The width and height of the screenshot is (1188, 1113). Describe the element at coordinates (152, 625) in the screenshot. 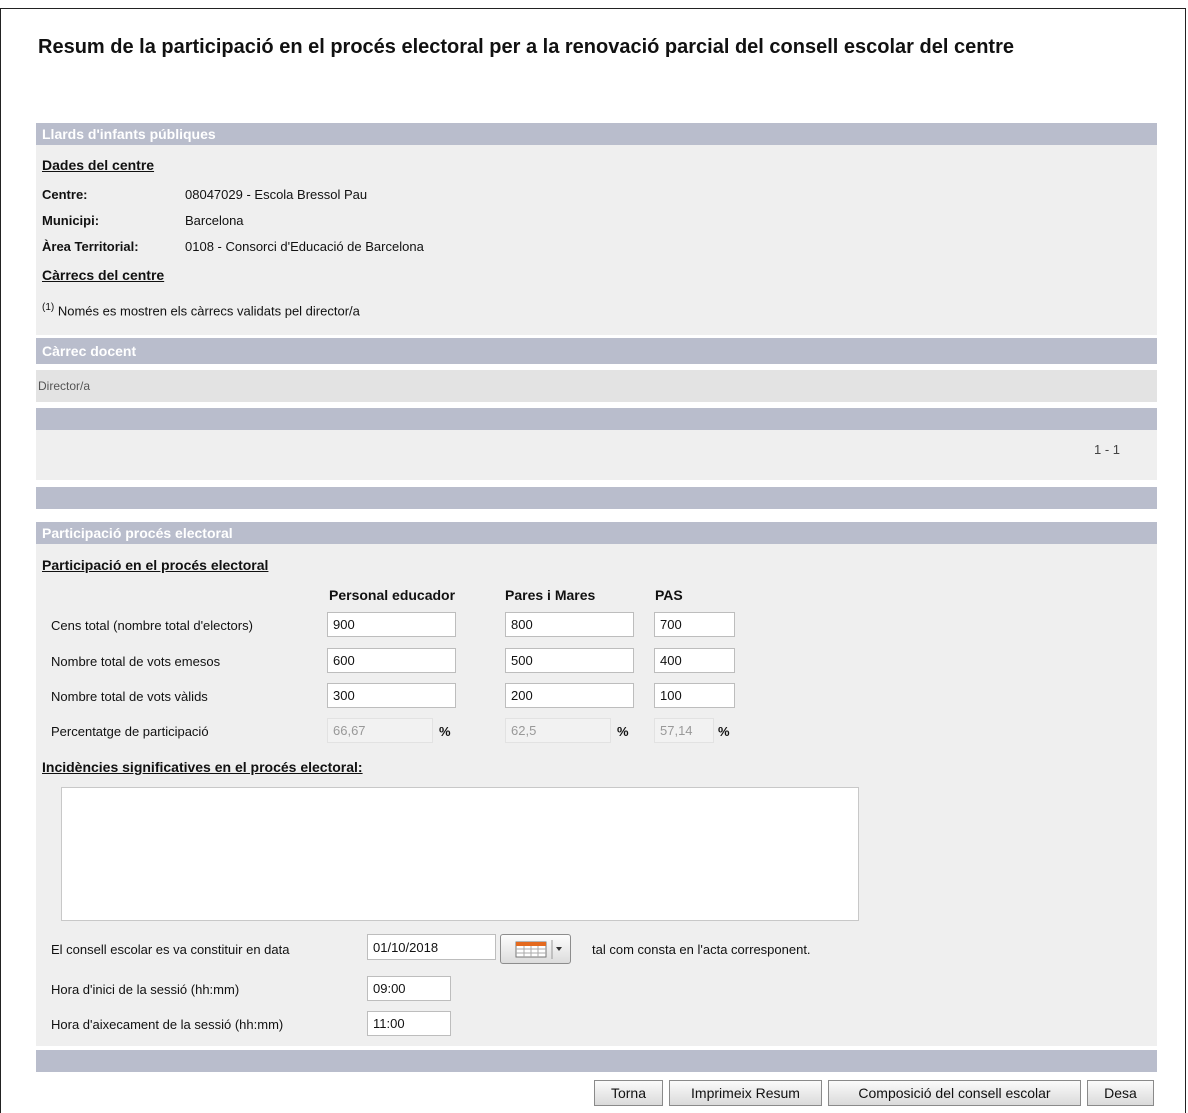

I see `cens-total-label: Cens total (nombre total d'electors)` at that location.